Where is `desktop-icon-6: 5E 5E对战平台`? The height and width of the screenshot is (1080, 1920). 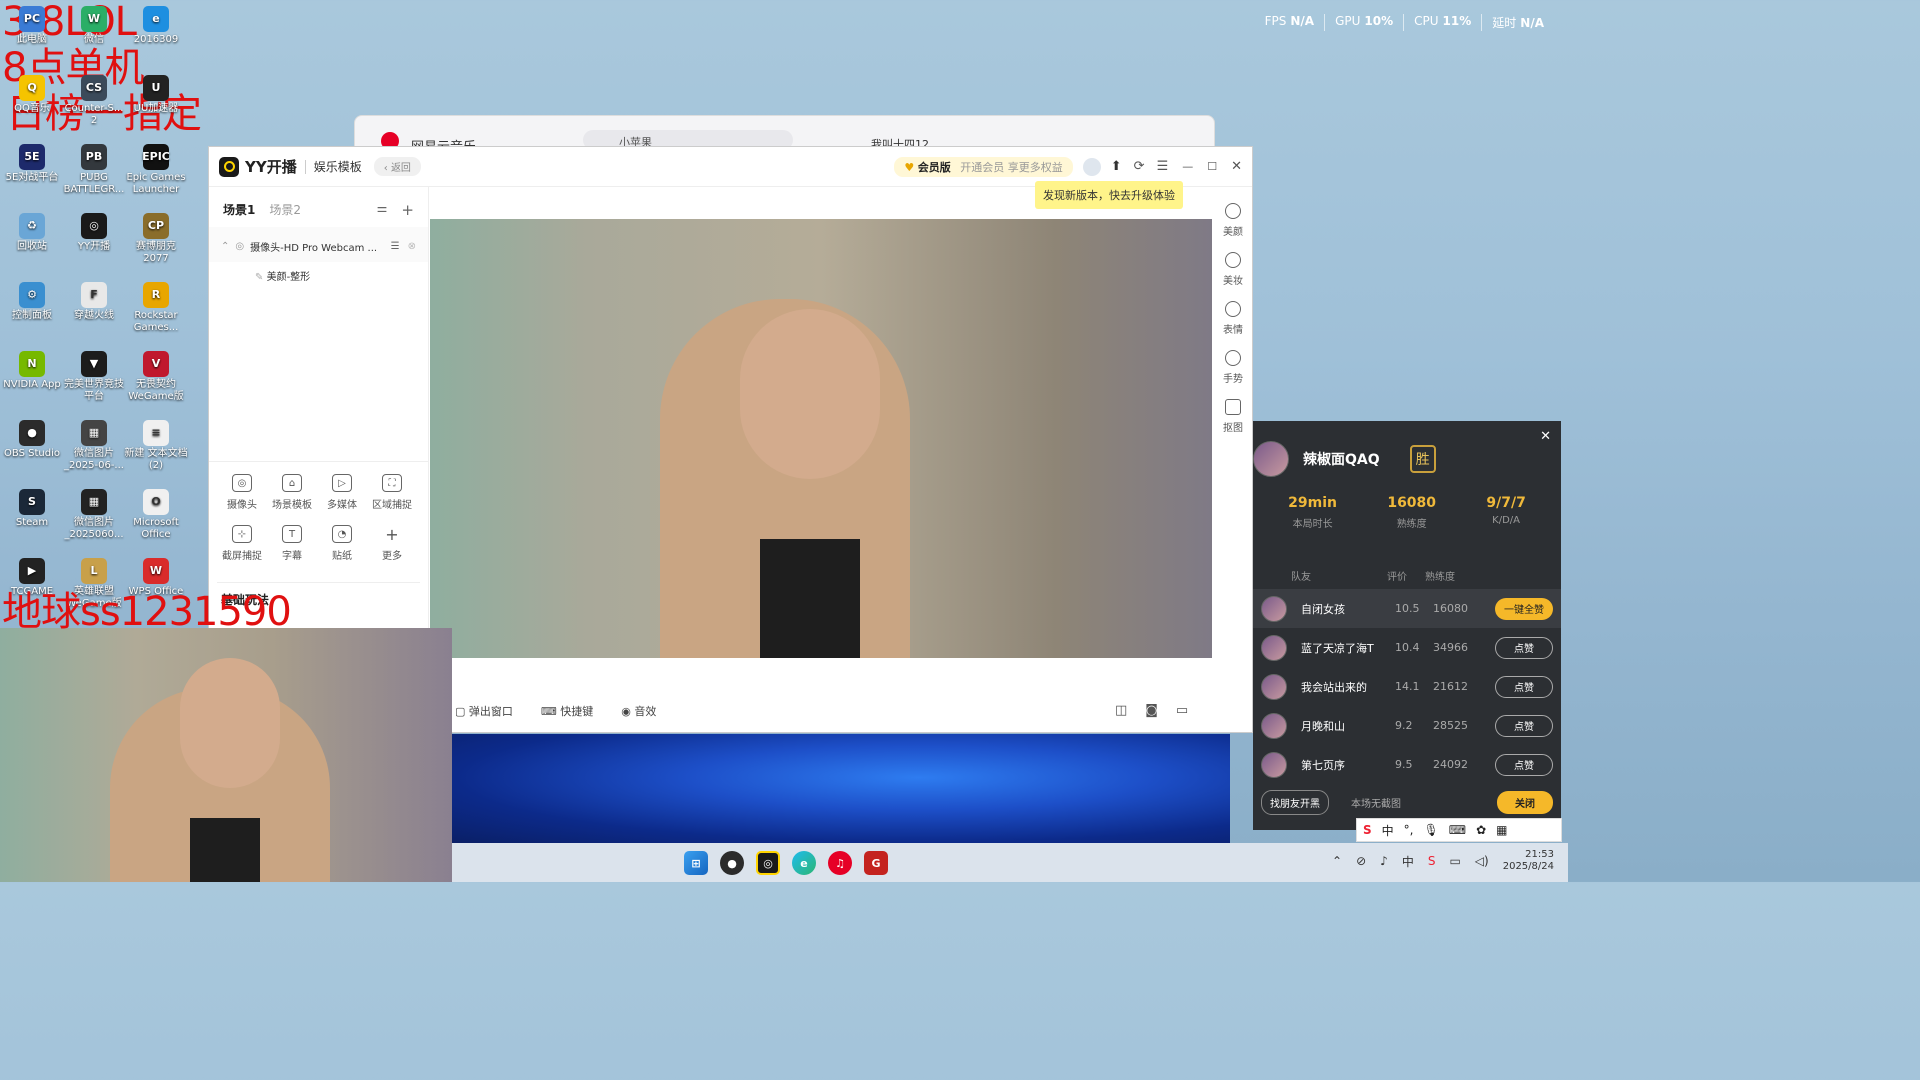 desktop-icon-6: 5E 5E对战平台 is located at coordinates (32, 164).